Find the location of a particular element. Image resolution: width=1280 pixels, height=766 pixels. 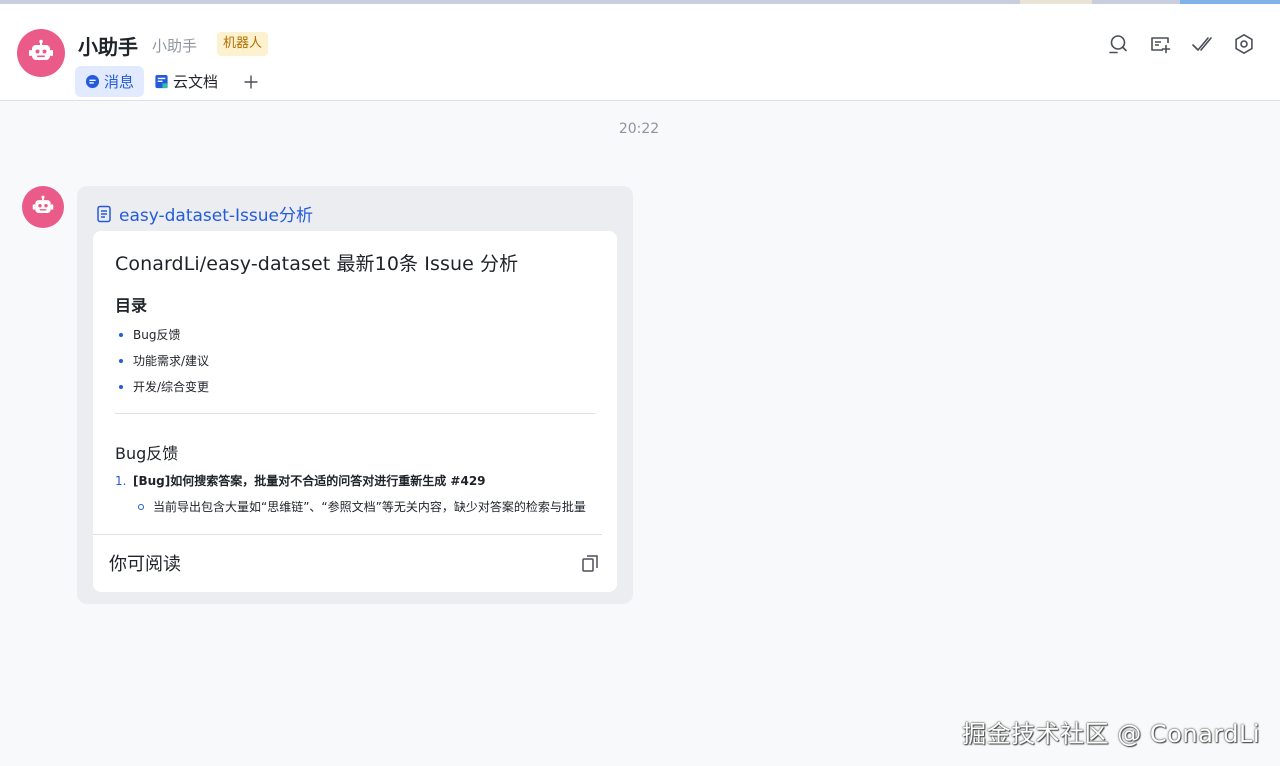

toc-item: 开发/综合变更 is located at coordinates (355, 387).